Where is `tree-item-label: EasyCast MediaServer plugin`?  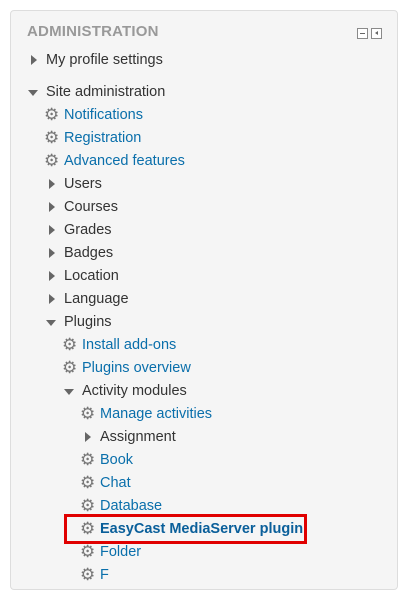
tree-item-label: EasyCast MediaServer plugin is located at coordinates (202, 529).